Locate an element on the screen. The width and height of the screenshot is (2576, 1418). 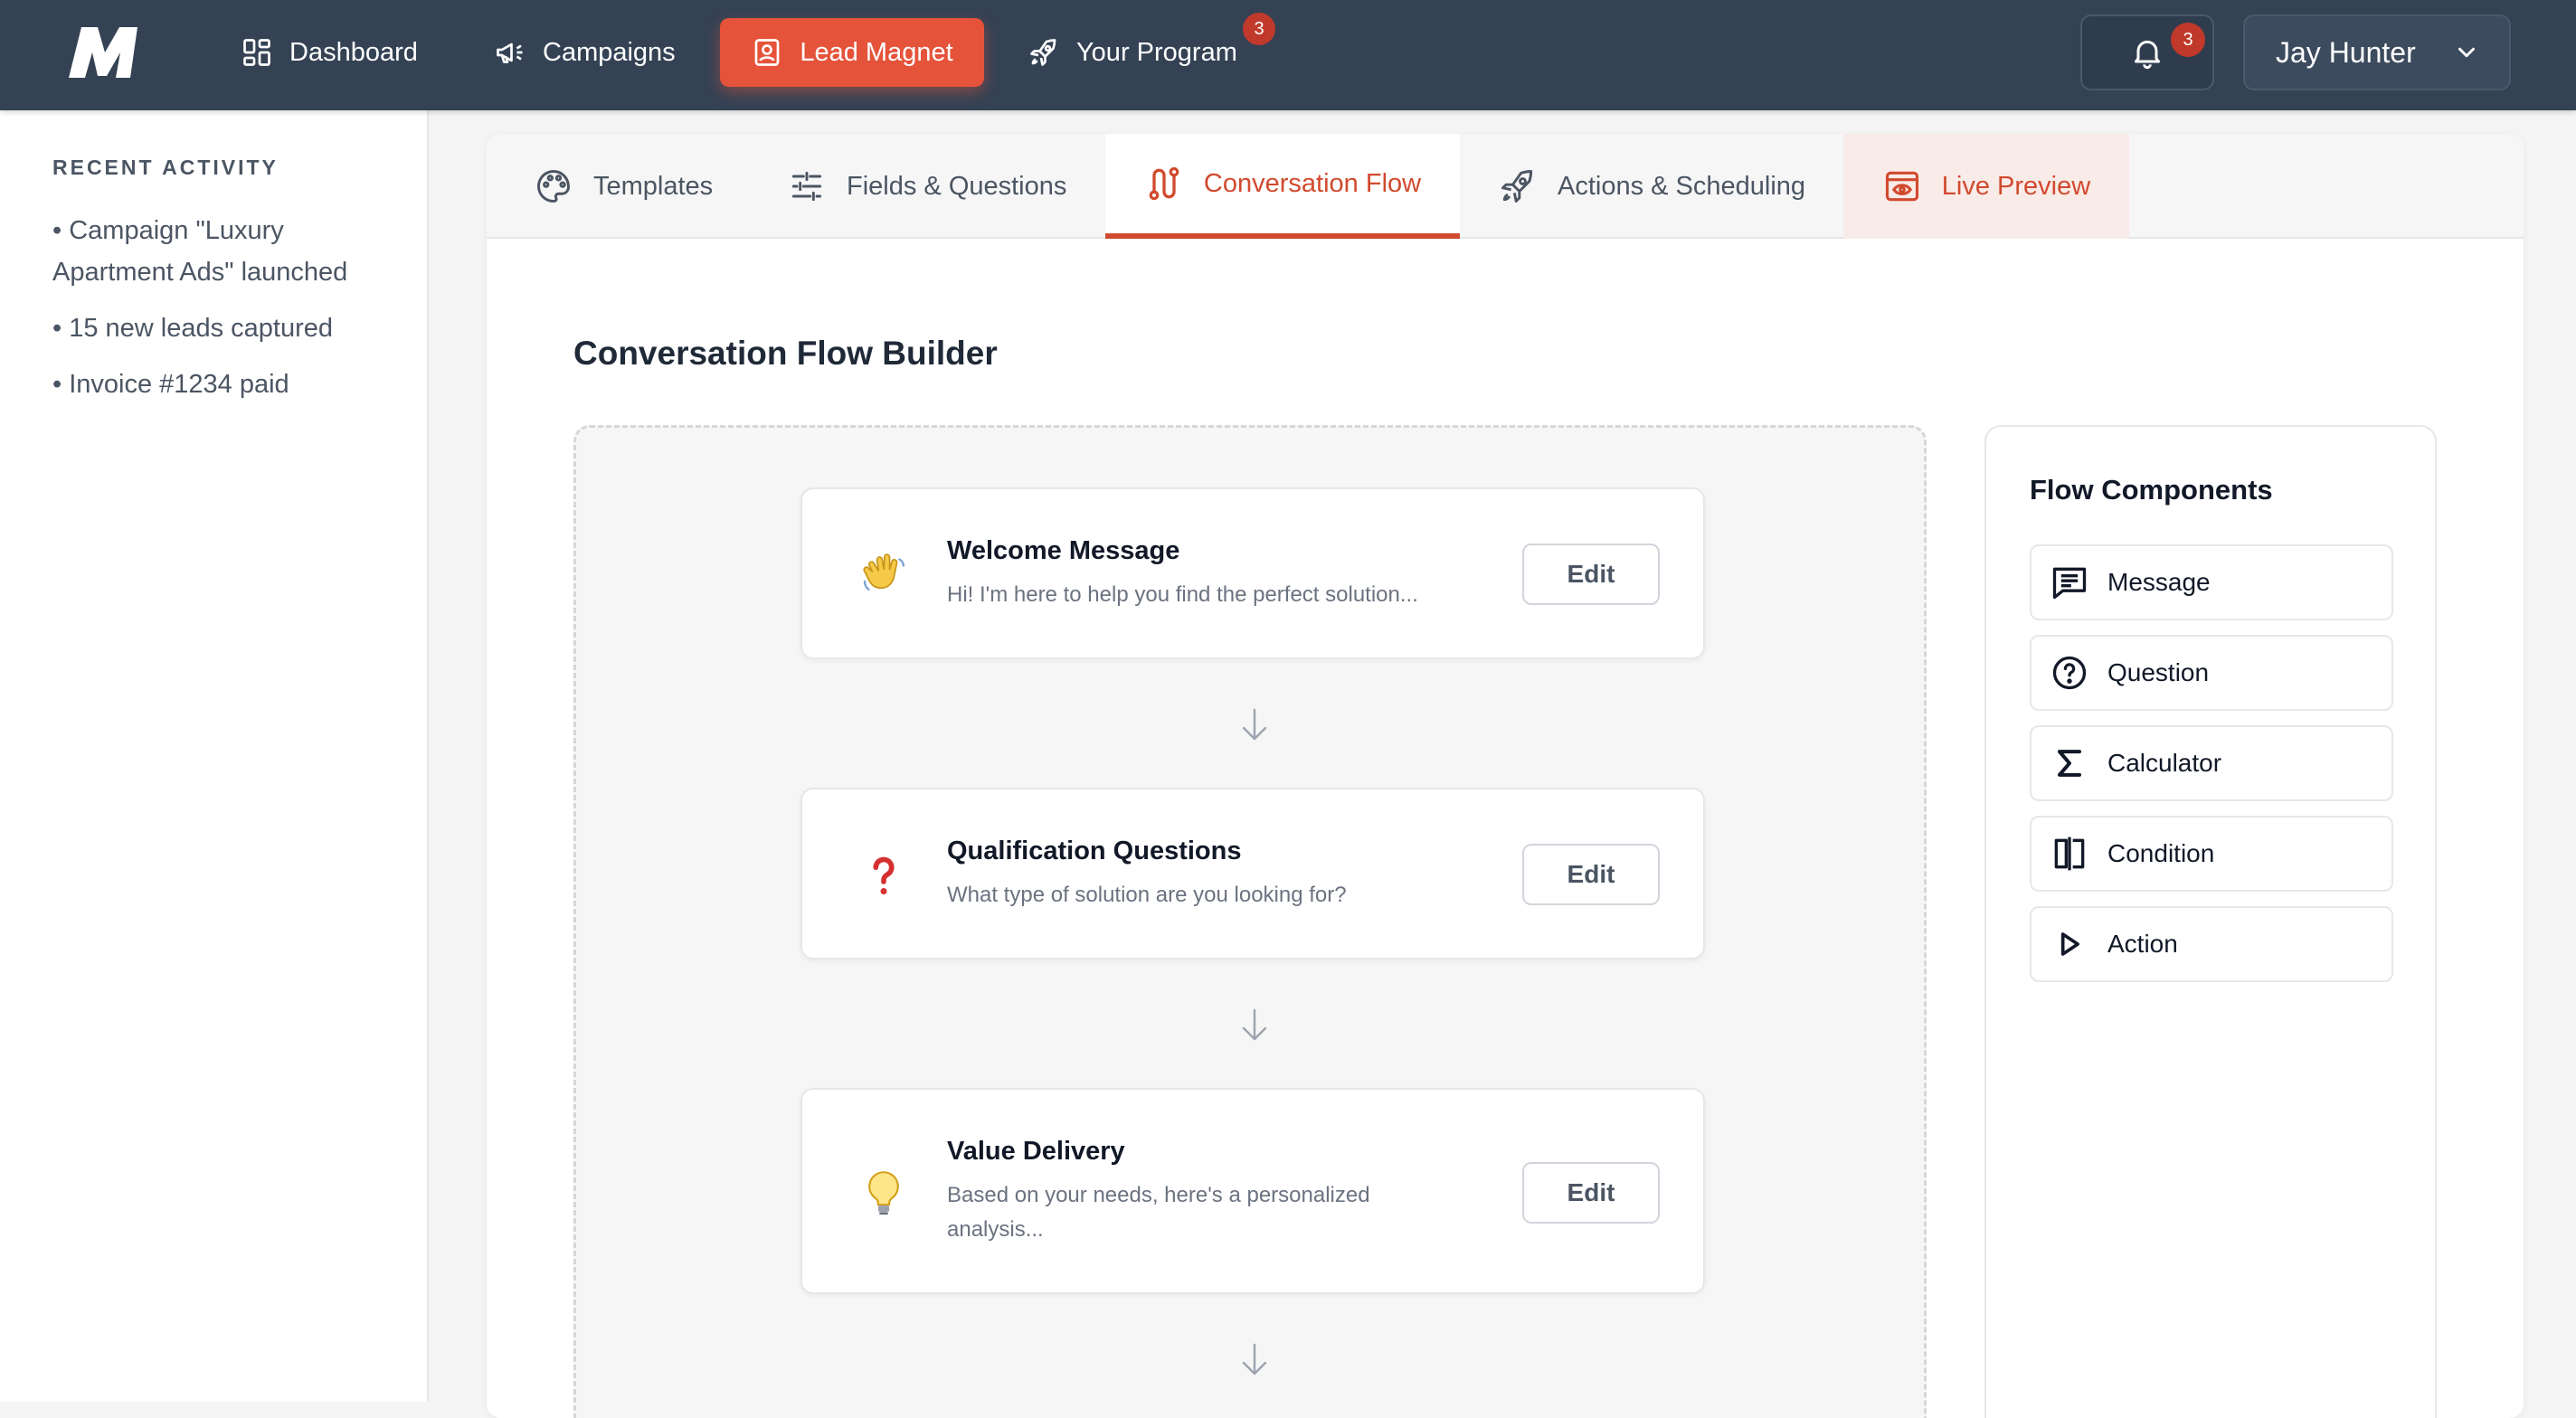
component-label: Condition is located at coordinates (2161, 853).